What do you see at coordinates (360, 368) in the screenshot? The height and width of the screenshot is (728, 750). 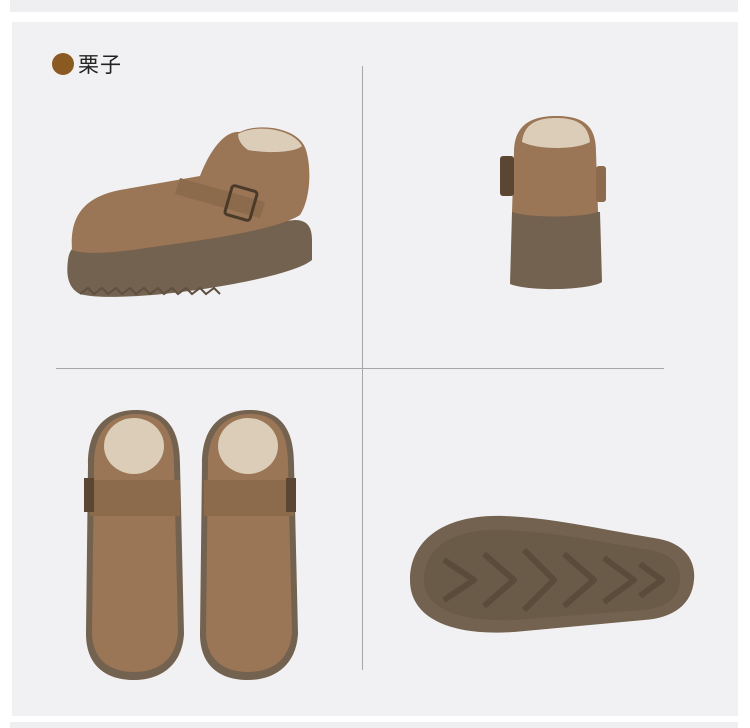 I see `horizontal-divider` at bounding box center [360, 368].